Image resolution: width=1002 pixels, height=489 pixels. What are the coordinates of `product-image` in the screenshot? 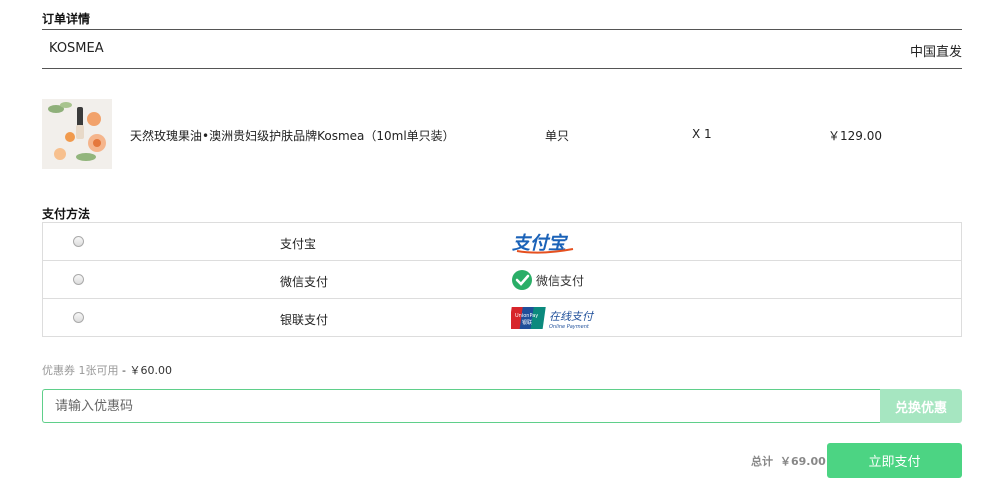 It's located at (77, 134).